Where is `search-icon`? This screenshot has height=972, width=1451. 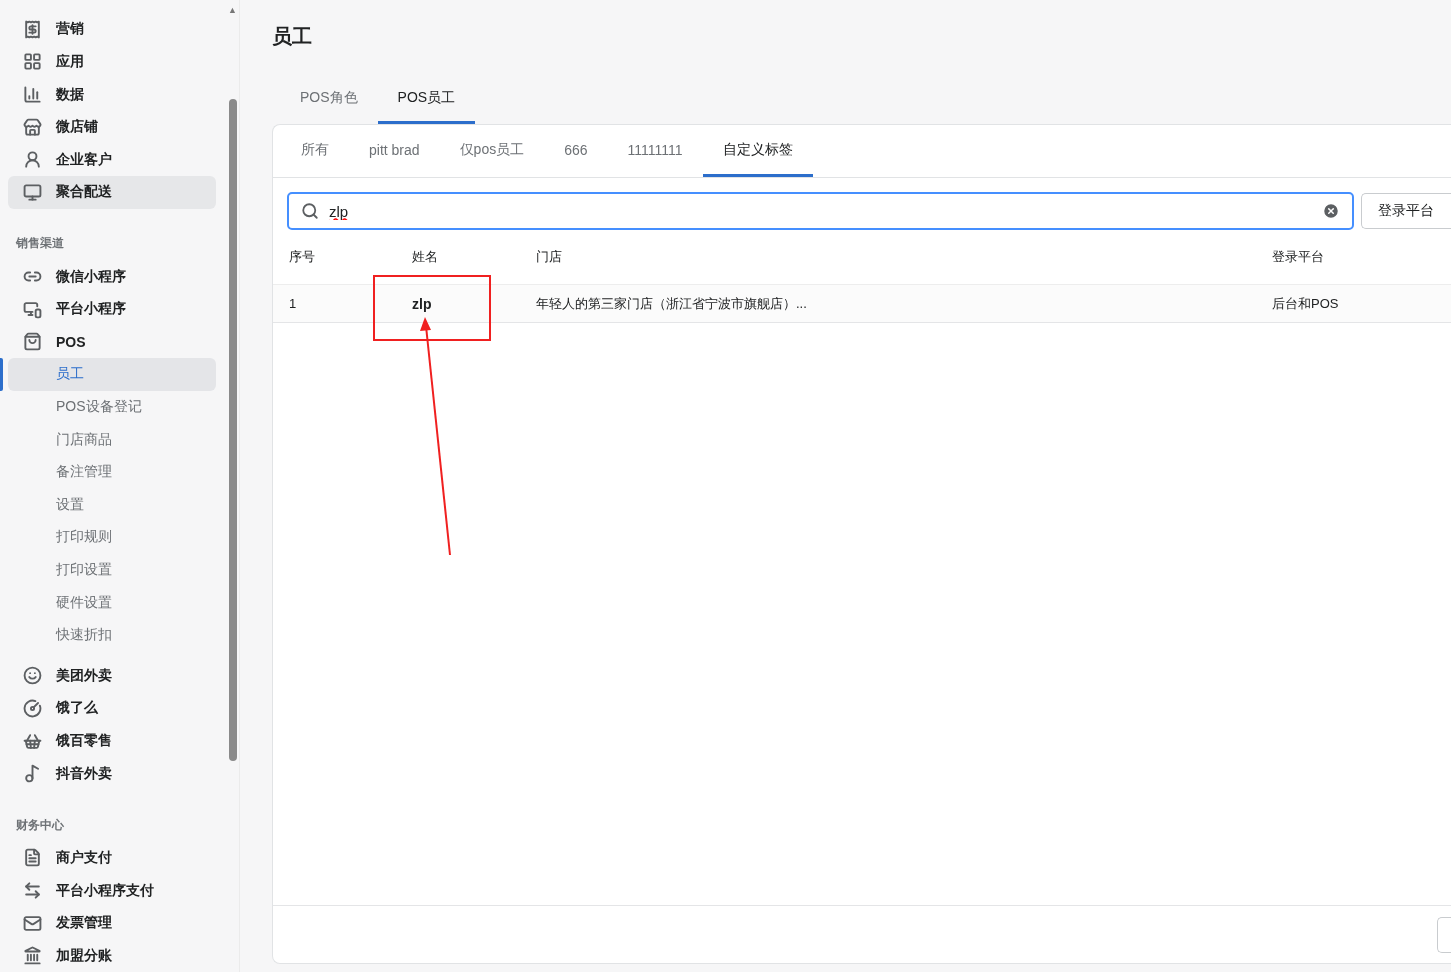
search-icon is located at coordinates (310, 211).